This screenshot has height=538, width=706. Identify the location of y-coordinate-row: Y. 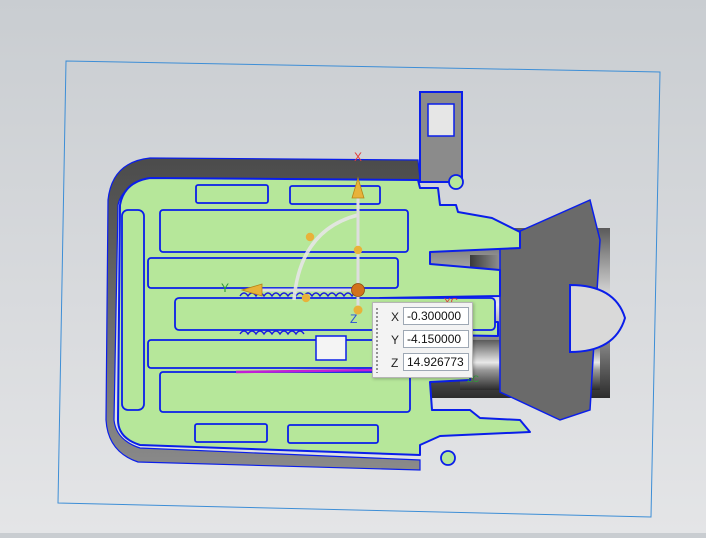
(427, 340).